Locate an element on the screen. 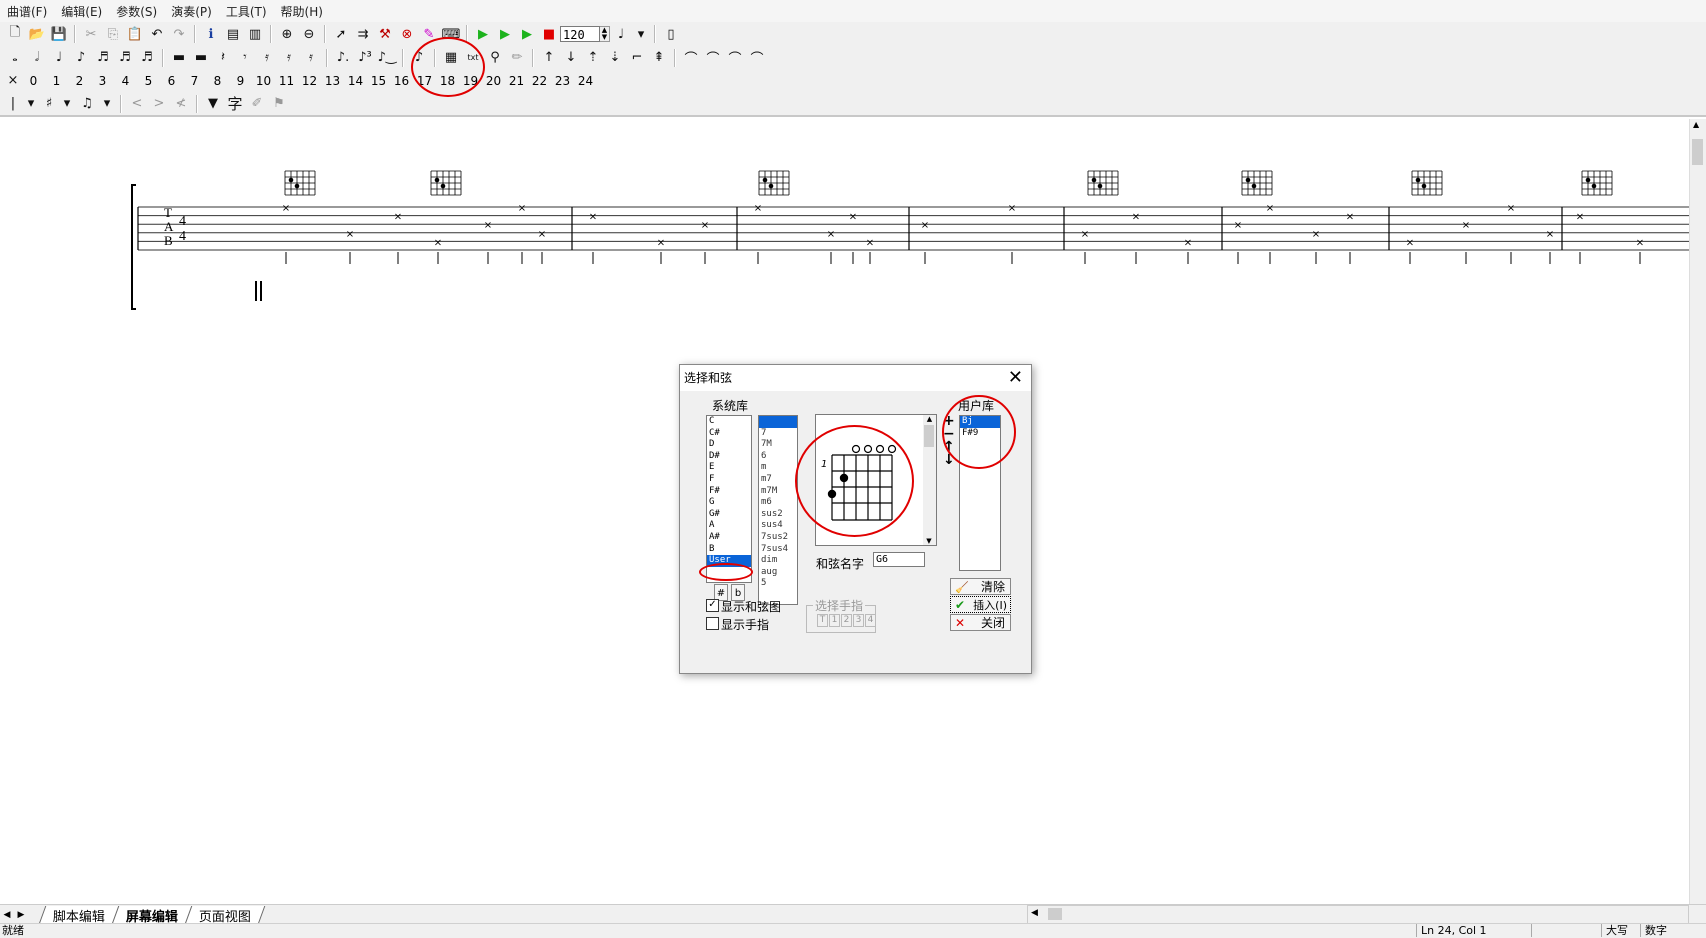 The height and width of the screenshot is (938, 1706). stroke-up-icon: ↑ is located at coordinates (549, 58).